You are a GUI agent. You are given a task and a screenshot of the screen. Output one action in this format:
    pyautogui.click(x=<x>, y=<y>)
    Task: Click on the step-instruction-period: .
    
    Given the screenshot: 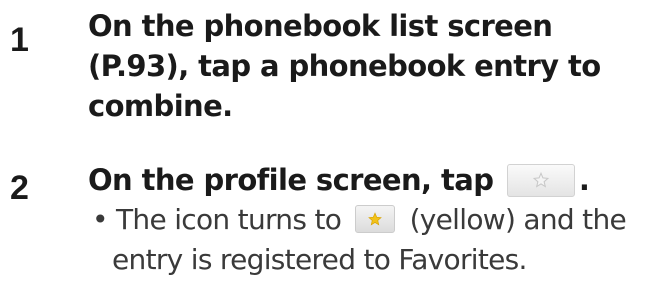 What is the action you would take?
    pyautogui.click(x=584, y=180)
    